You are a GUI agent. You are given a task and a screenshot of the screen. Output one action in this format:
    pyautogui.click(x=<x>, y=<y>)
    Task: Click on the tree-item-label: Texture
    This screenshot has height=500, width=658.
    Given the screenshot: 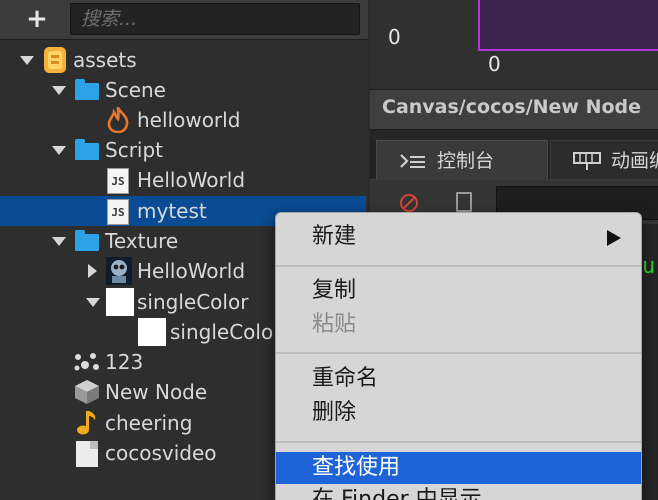 What is the action you would take?
    pyautogui.click(x=142, y=241)
    